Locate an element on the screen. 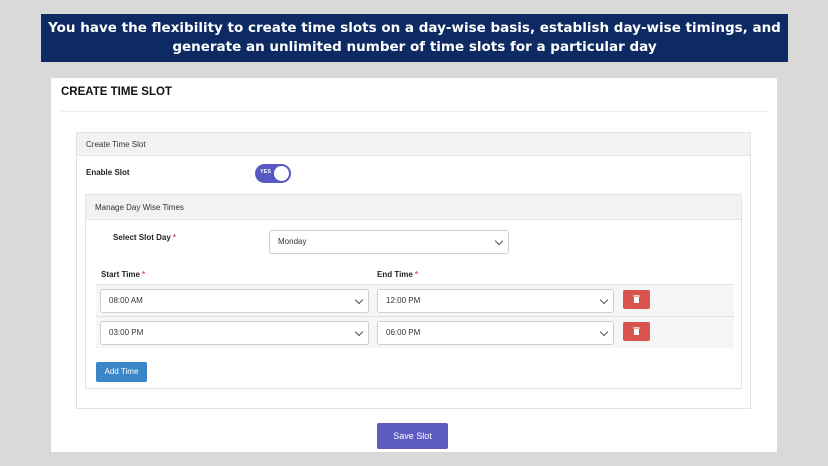 Image resolution: width=828 pixels, height=466 pixels. enable-slot-toggle: YES is located at coordinates (273, 173).